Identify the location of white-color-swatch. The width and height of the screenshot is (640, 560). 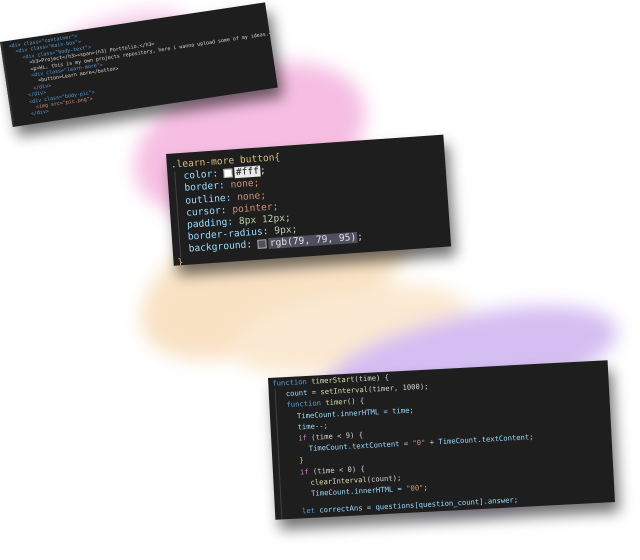
(228, 173).